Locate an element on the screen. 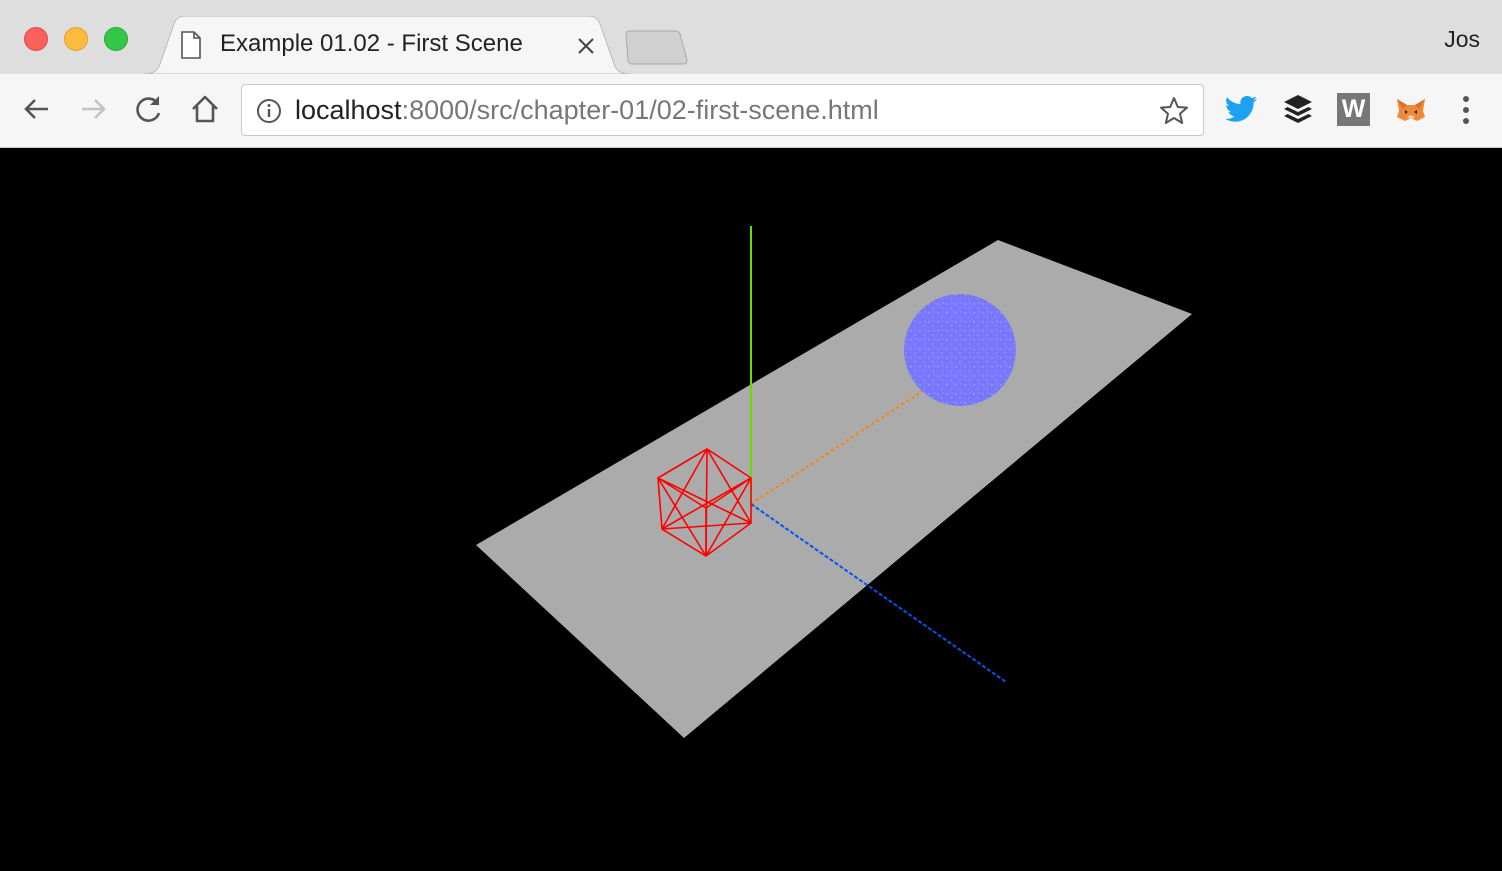 Image resolution: width=1502 pixels, height=871 pixels. forward-button is located at coordinates (93, 109).